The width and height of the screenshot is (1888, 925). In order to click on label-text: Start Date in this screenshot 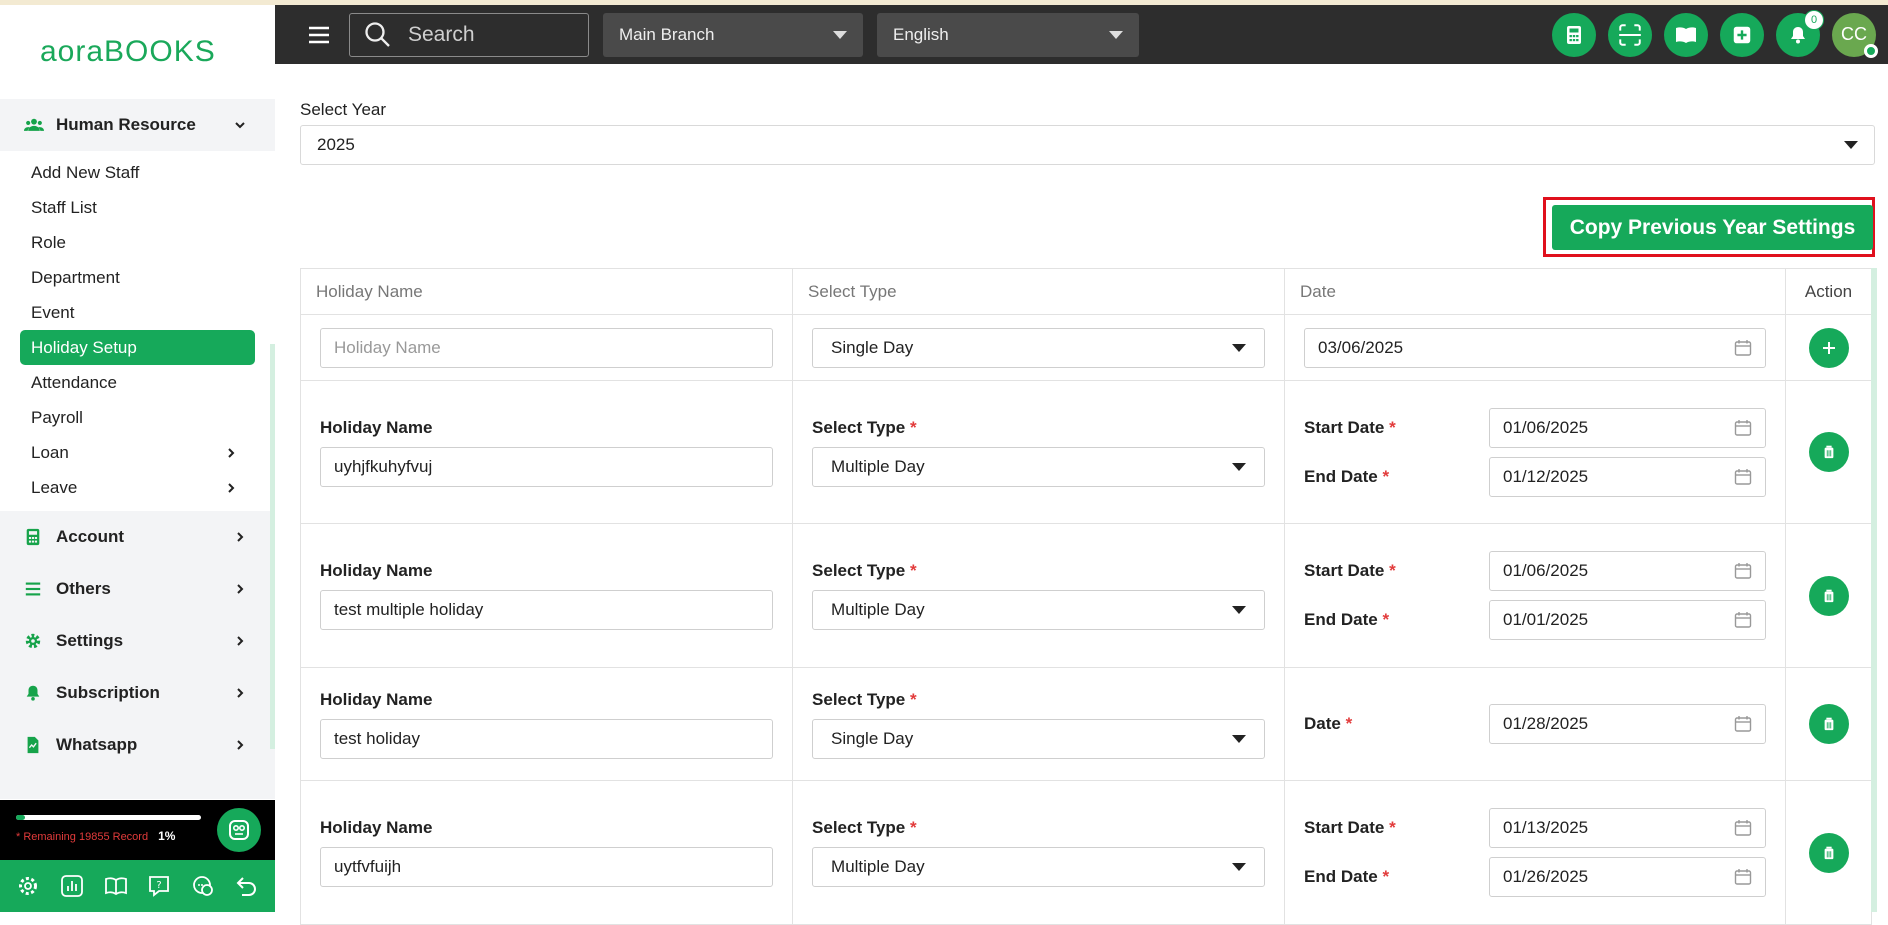, I will do `click(1344, 427)`.